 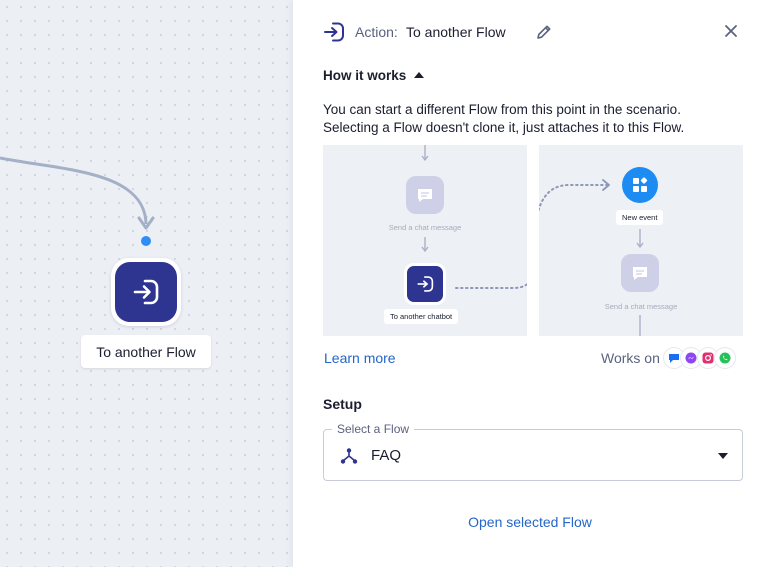 What do you see at coordinates (630, 358) in the screenshot?
I see `works-on-label: Works on` at bounding box center [630, 358].